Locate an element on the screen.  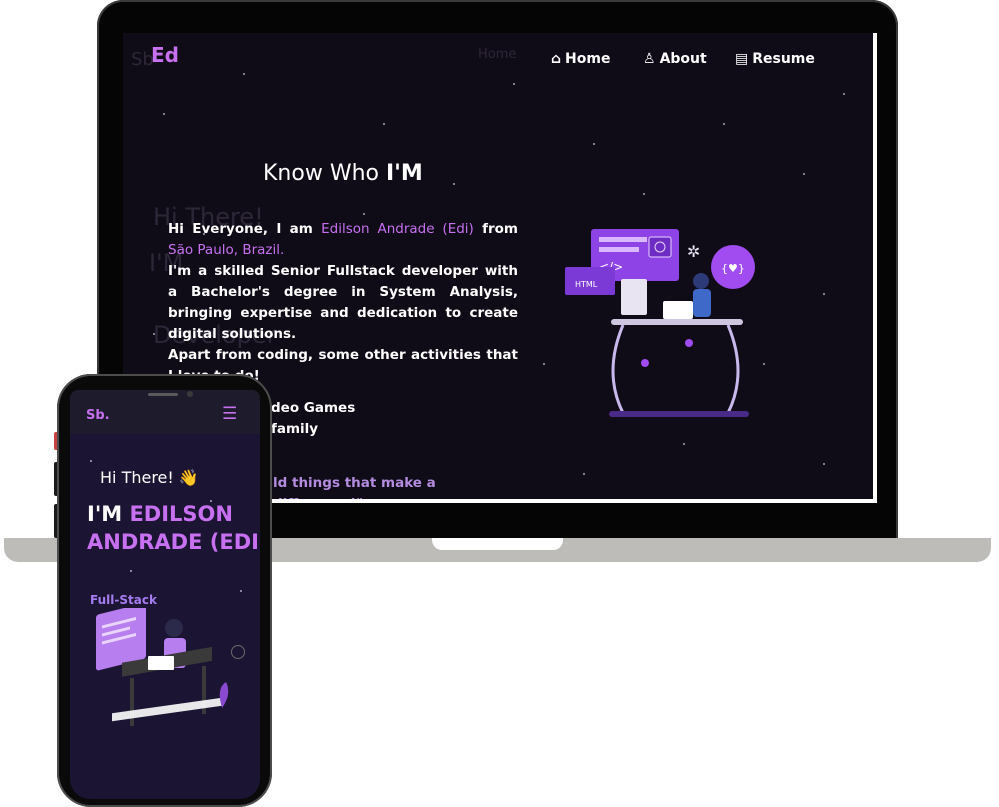
svg-text: HTML is located at coordinates (586, 284).